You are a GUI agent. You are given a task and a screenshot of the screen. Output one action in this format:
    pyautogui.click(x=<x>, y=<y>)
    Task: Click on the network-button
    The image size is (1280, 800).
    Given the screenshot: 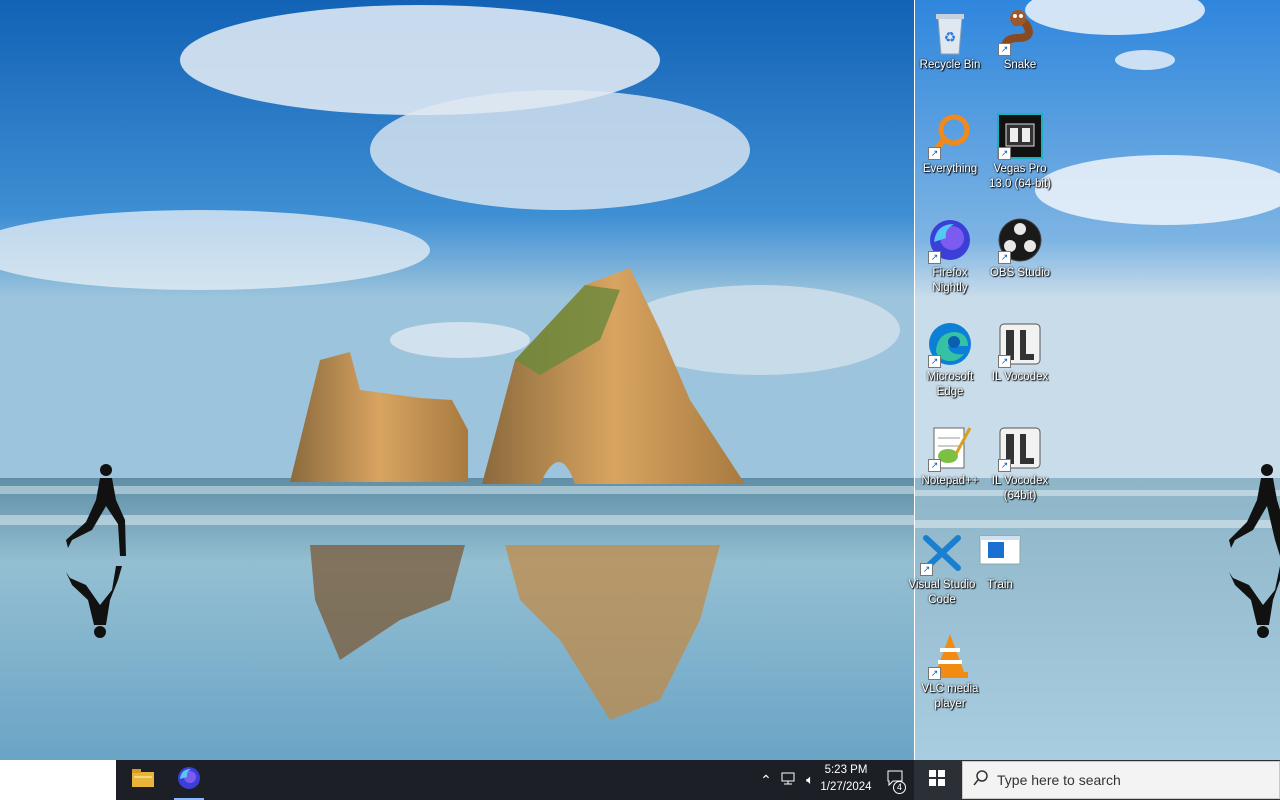 What is the action you would take?
    pyautogui.click(x=788, y=780)
    